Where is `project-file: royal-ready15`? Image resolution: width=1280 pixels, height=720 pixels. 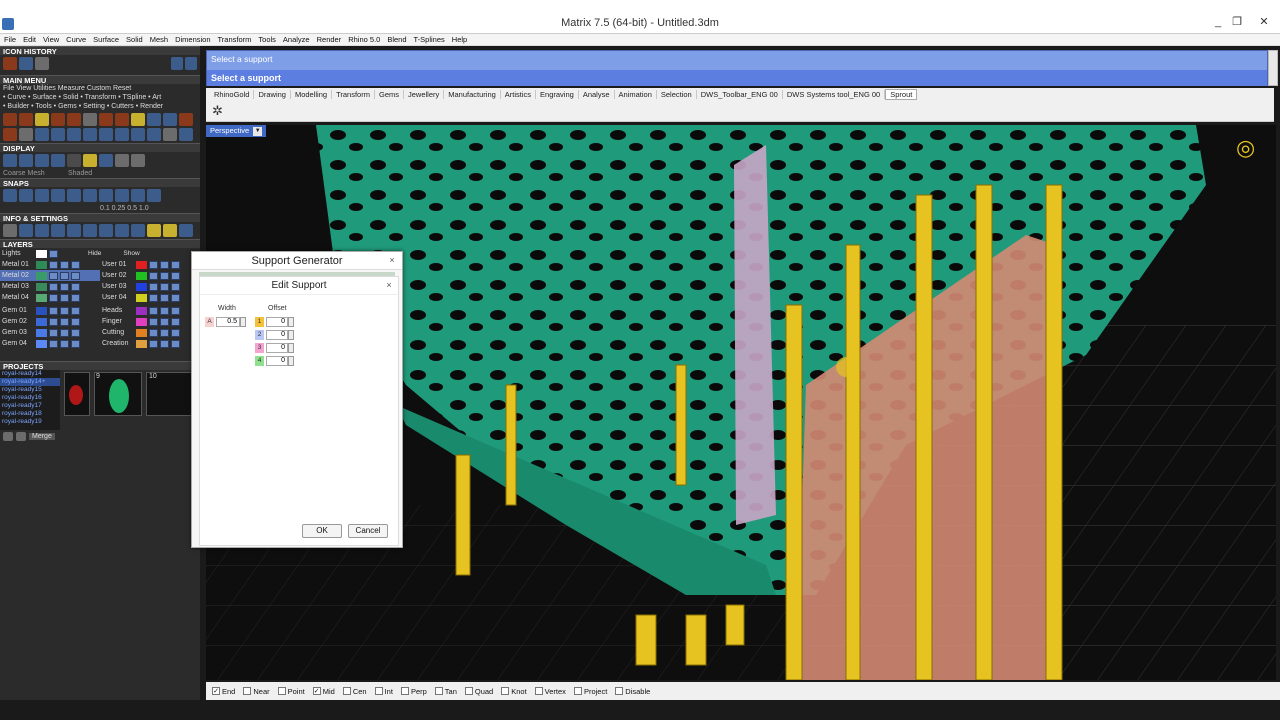
project-file: royal-ready15 is located at coordinates (30, 390).